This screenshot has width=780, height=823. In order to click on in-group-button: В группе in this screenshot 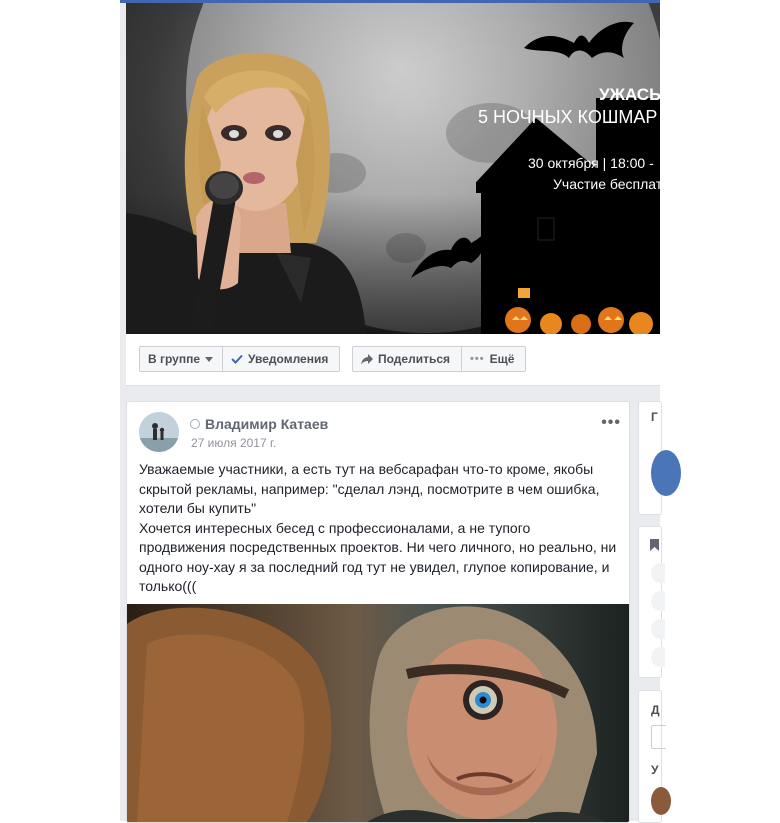, I will do `click(181, 359)`.